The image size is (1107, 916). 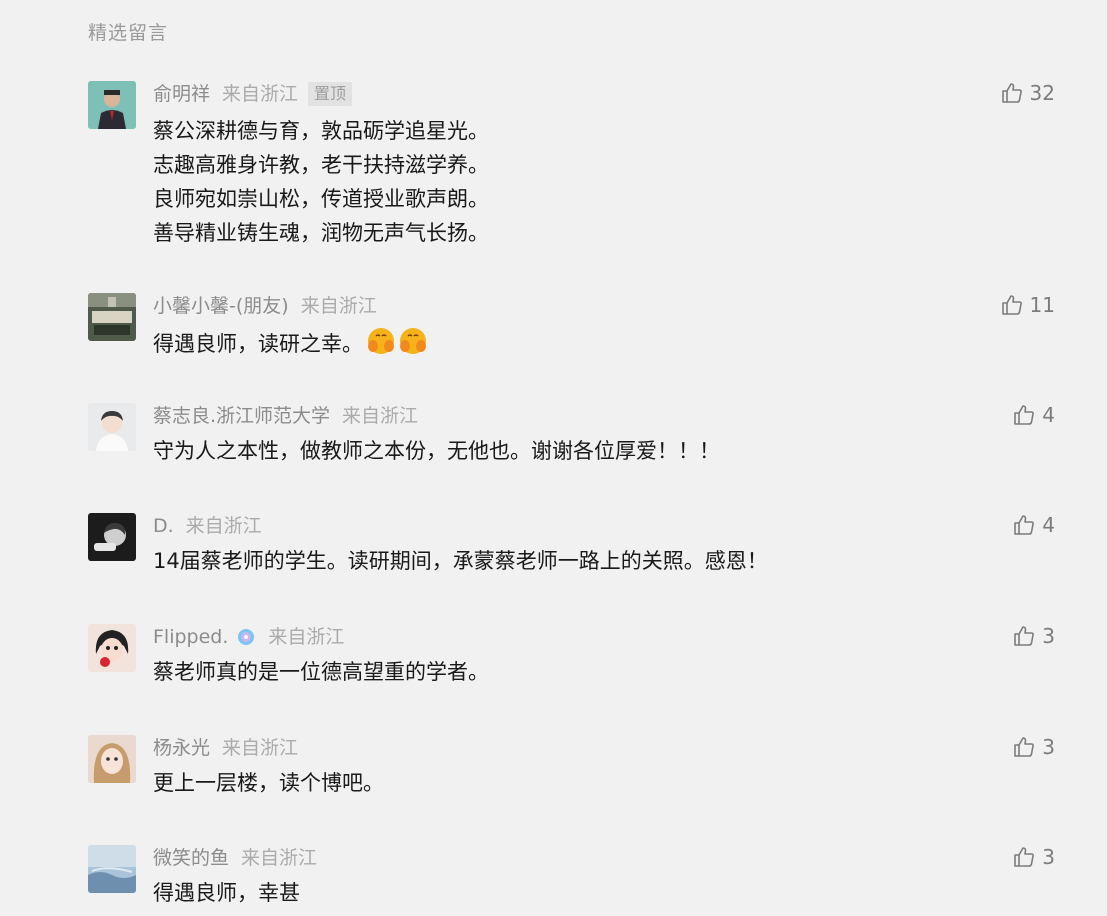 I want to click on commenter-name: 小馨小馨-(朋友), so click(x=221, y=306).